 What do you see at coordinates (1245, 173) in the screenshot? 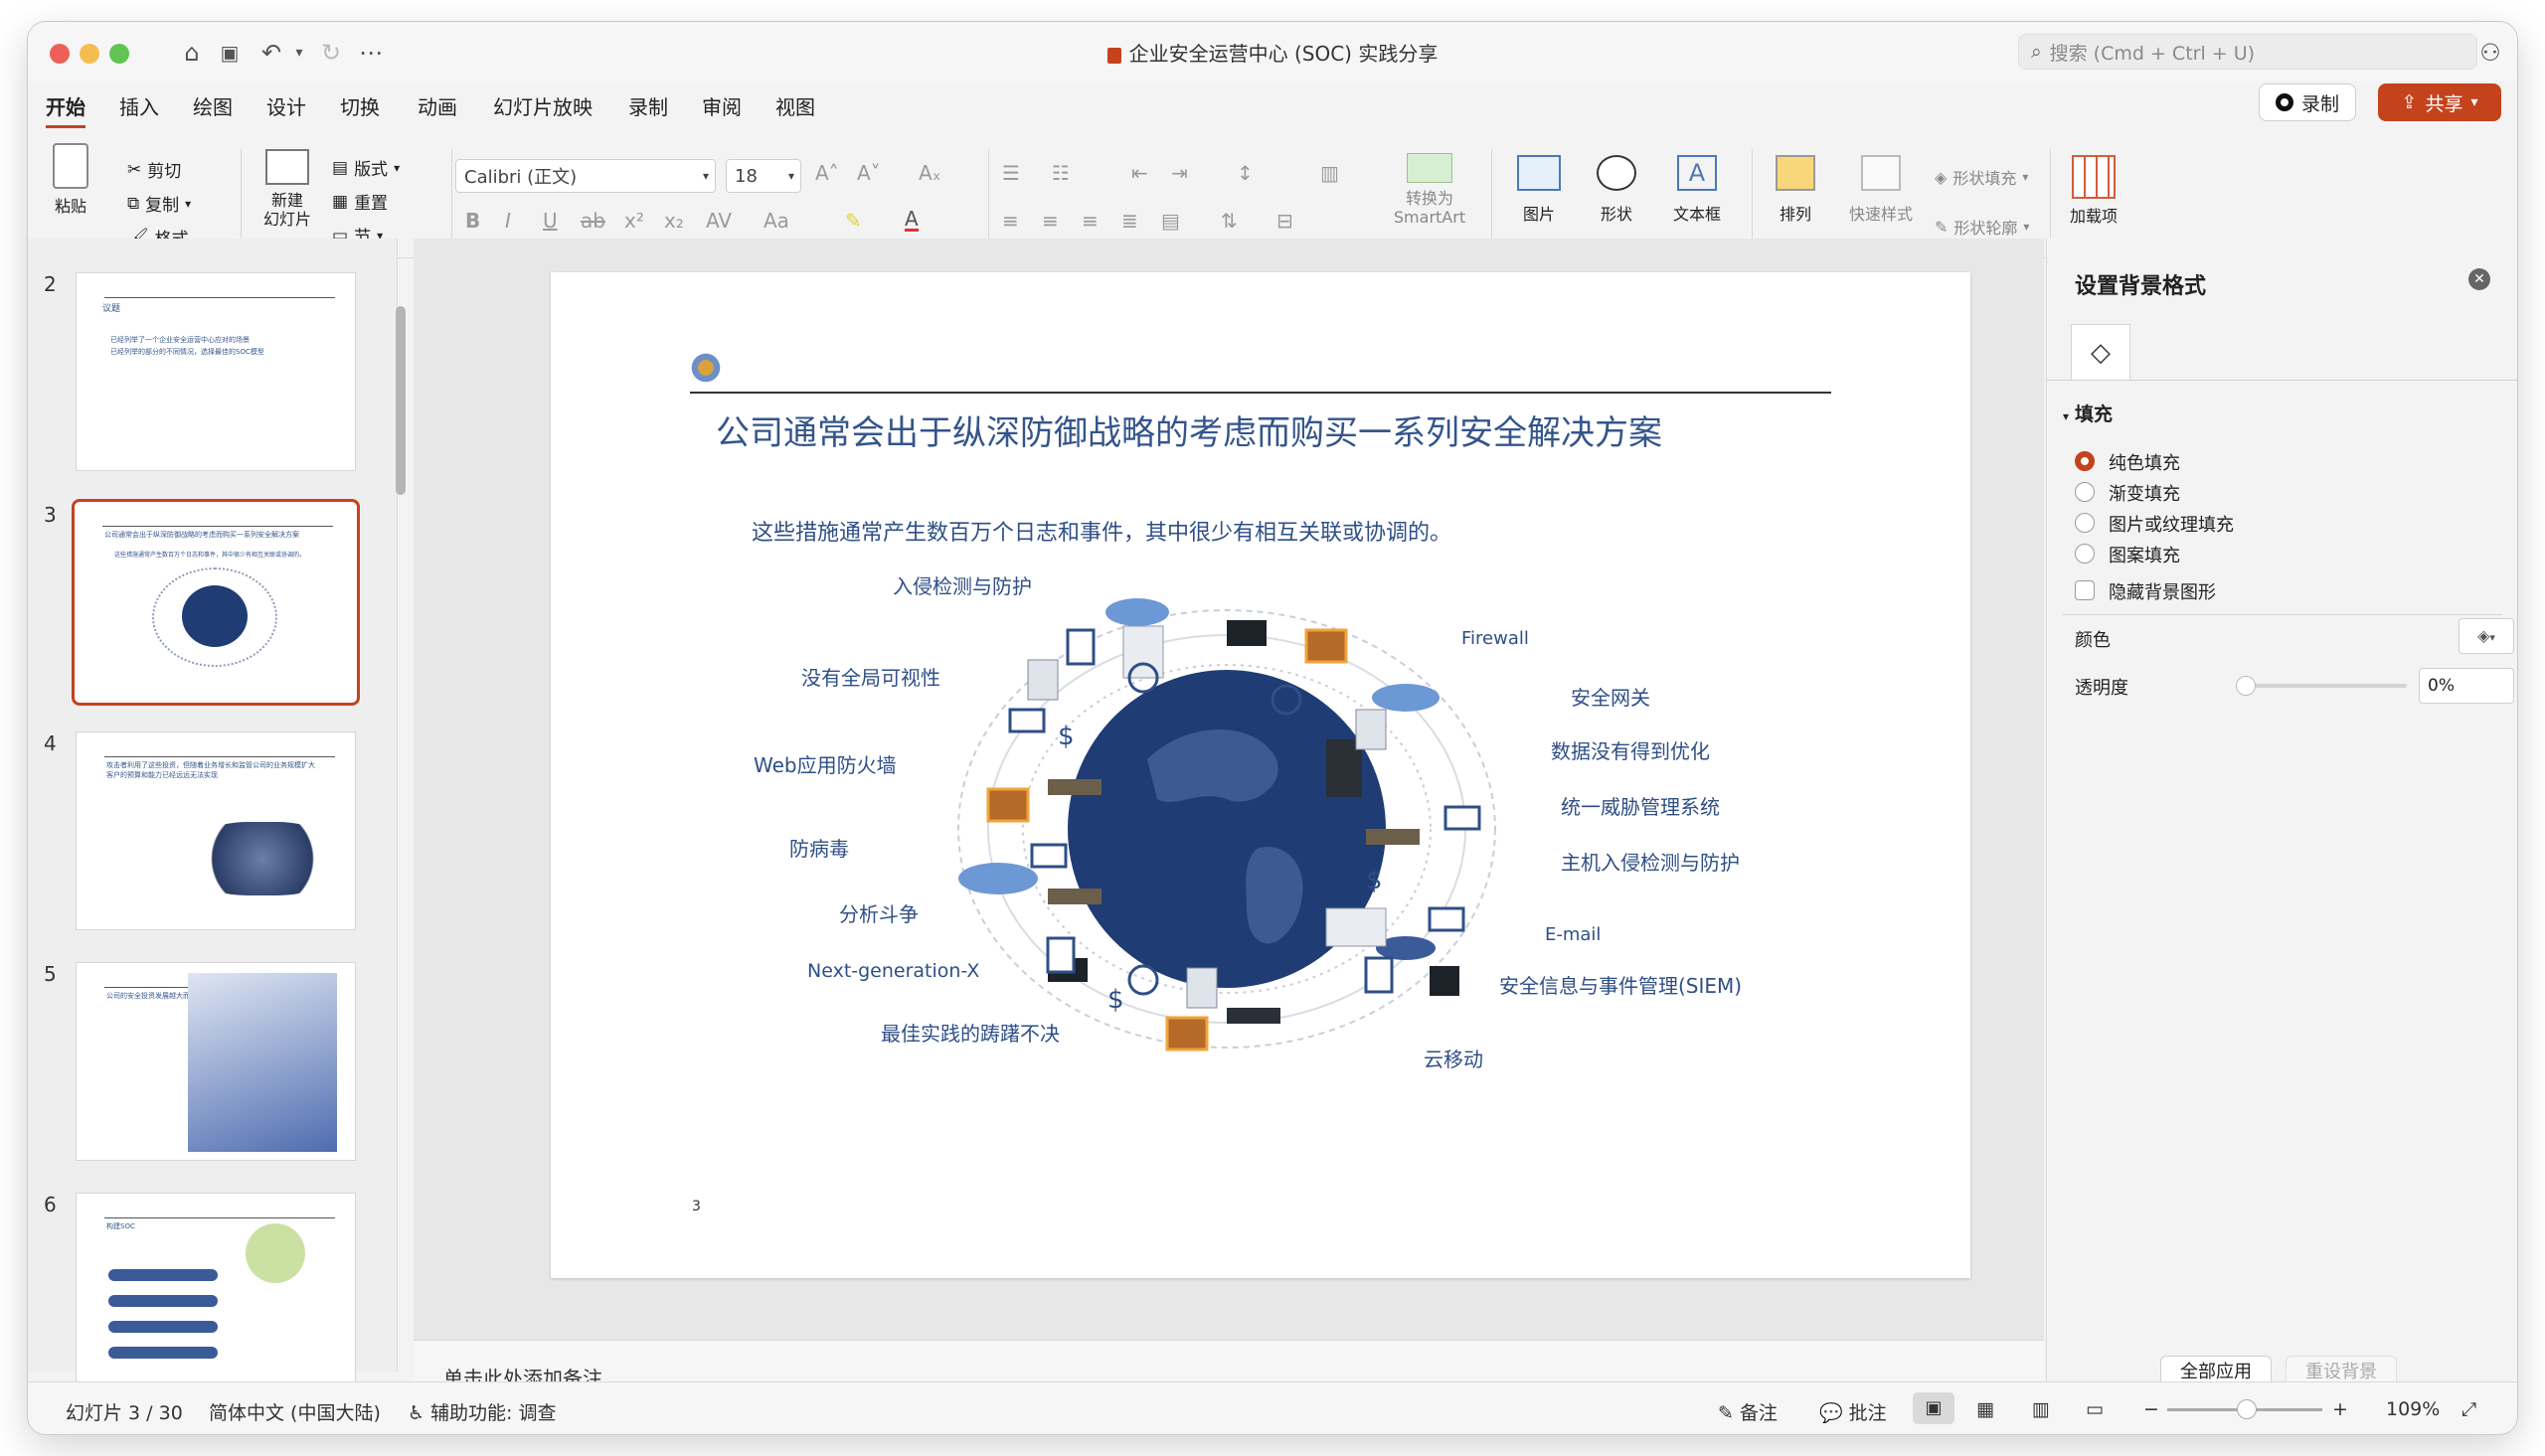
I see `line-spacing-icon: ↕` at bounding box center [1245, 173].